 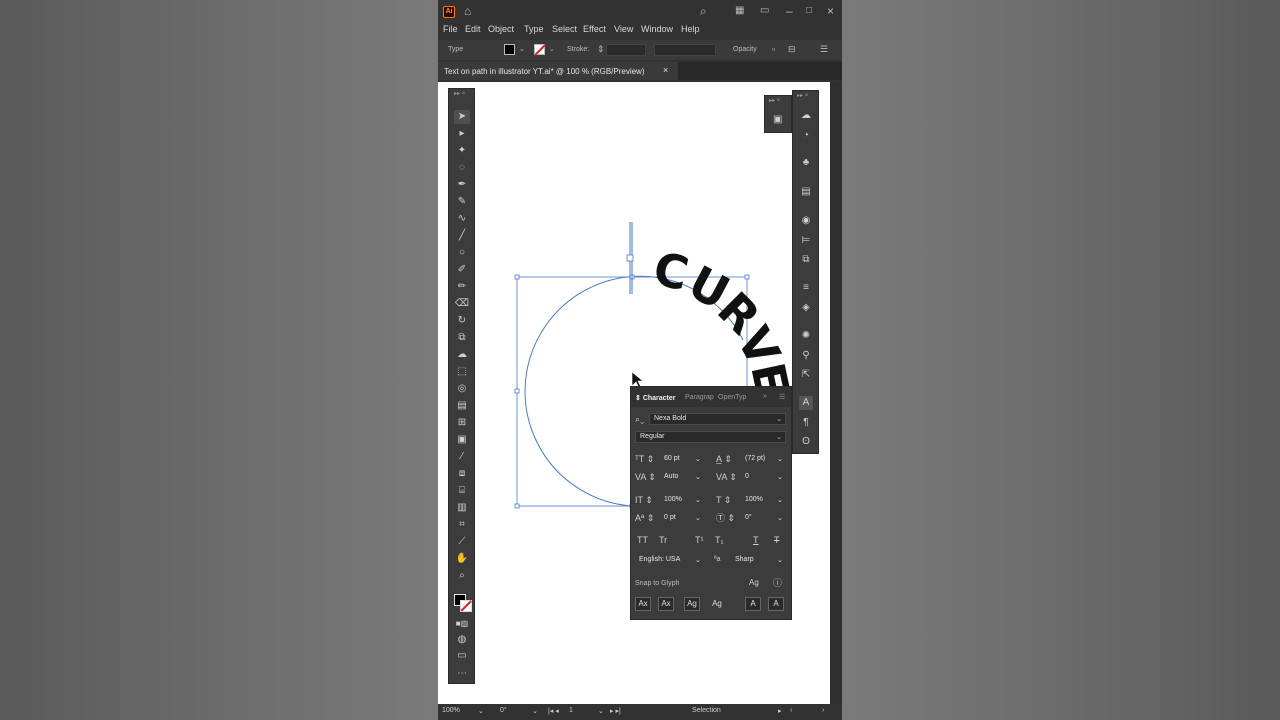 I want to click on vertical-scale-value: 100%, so click(x=673, y=499).